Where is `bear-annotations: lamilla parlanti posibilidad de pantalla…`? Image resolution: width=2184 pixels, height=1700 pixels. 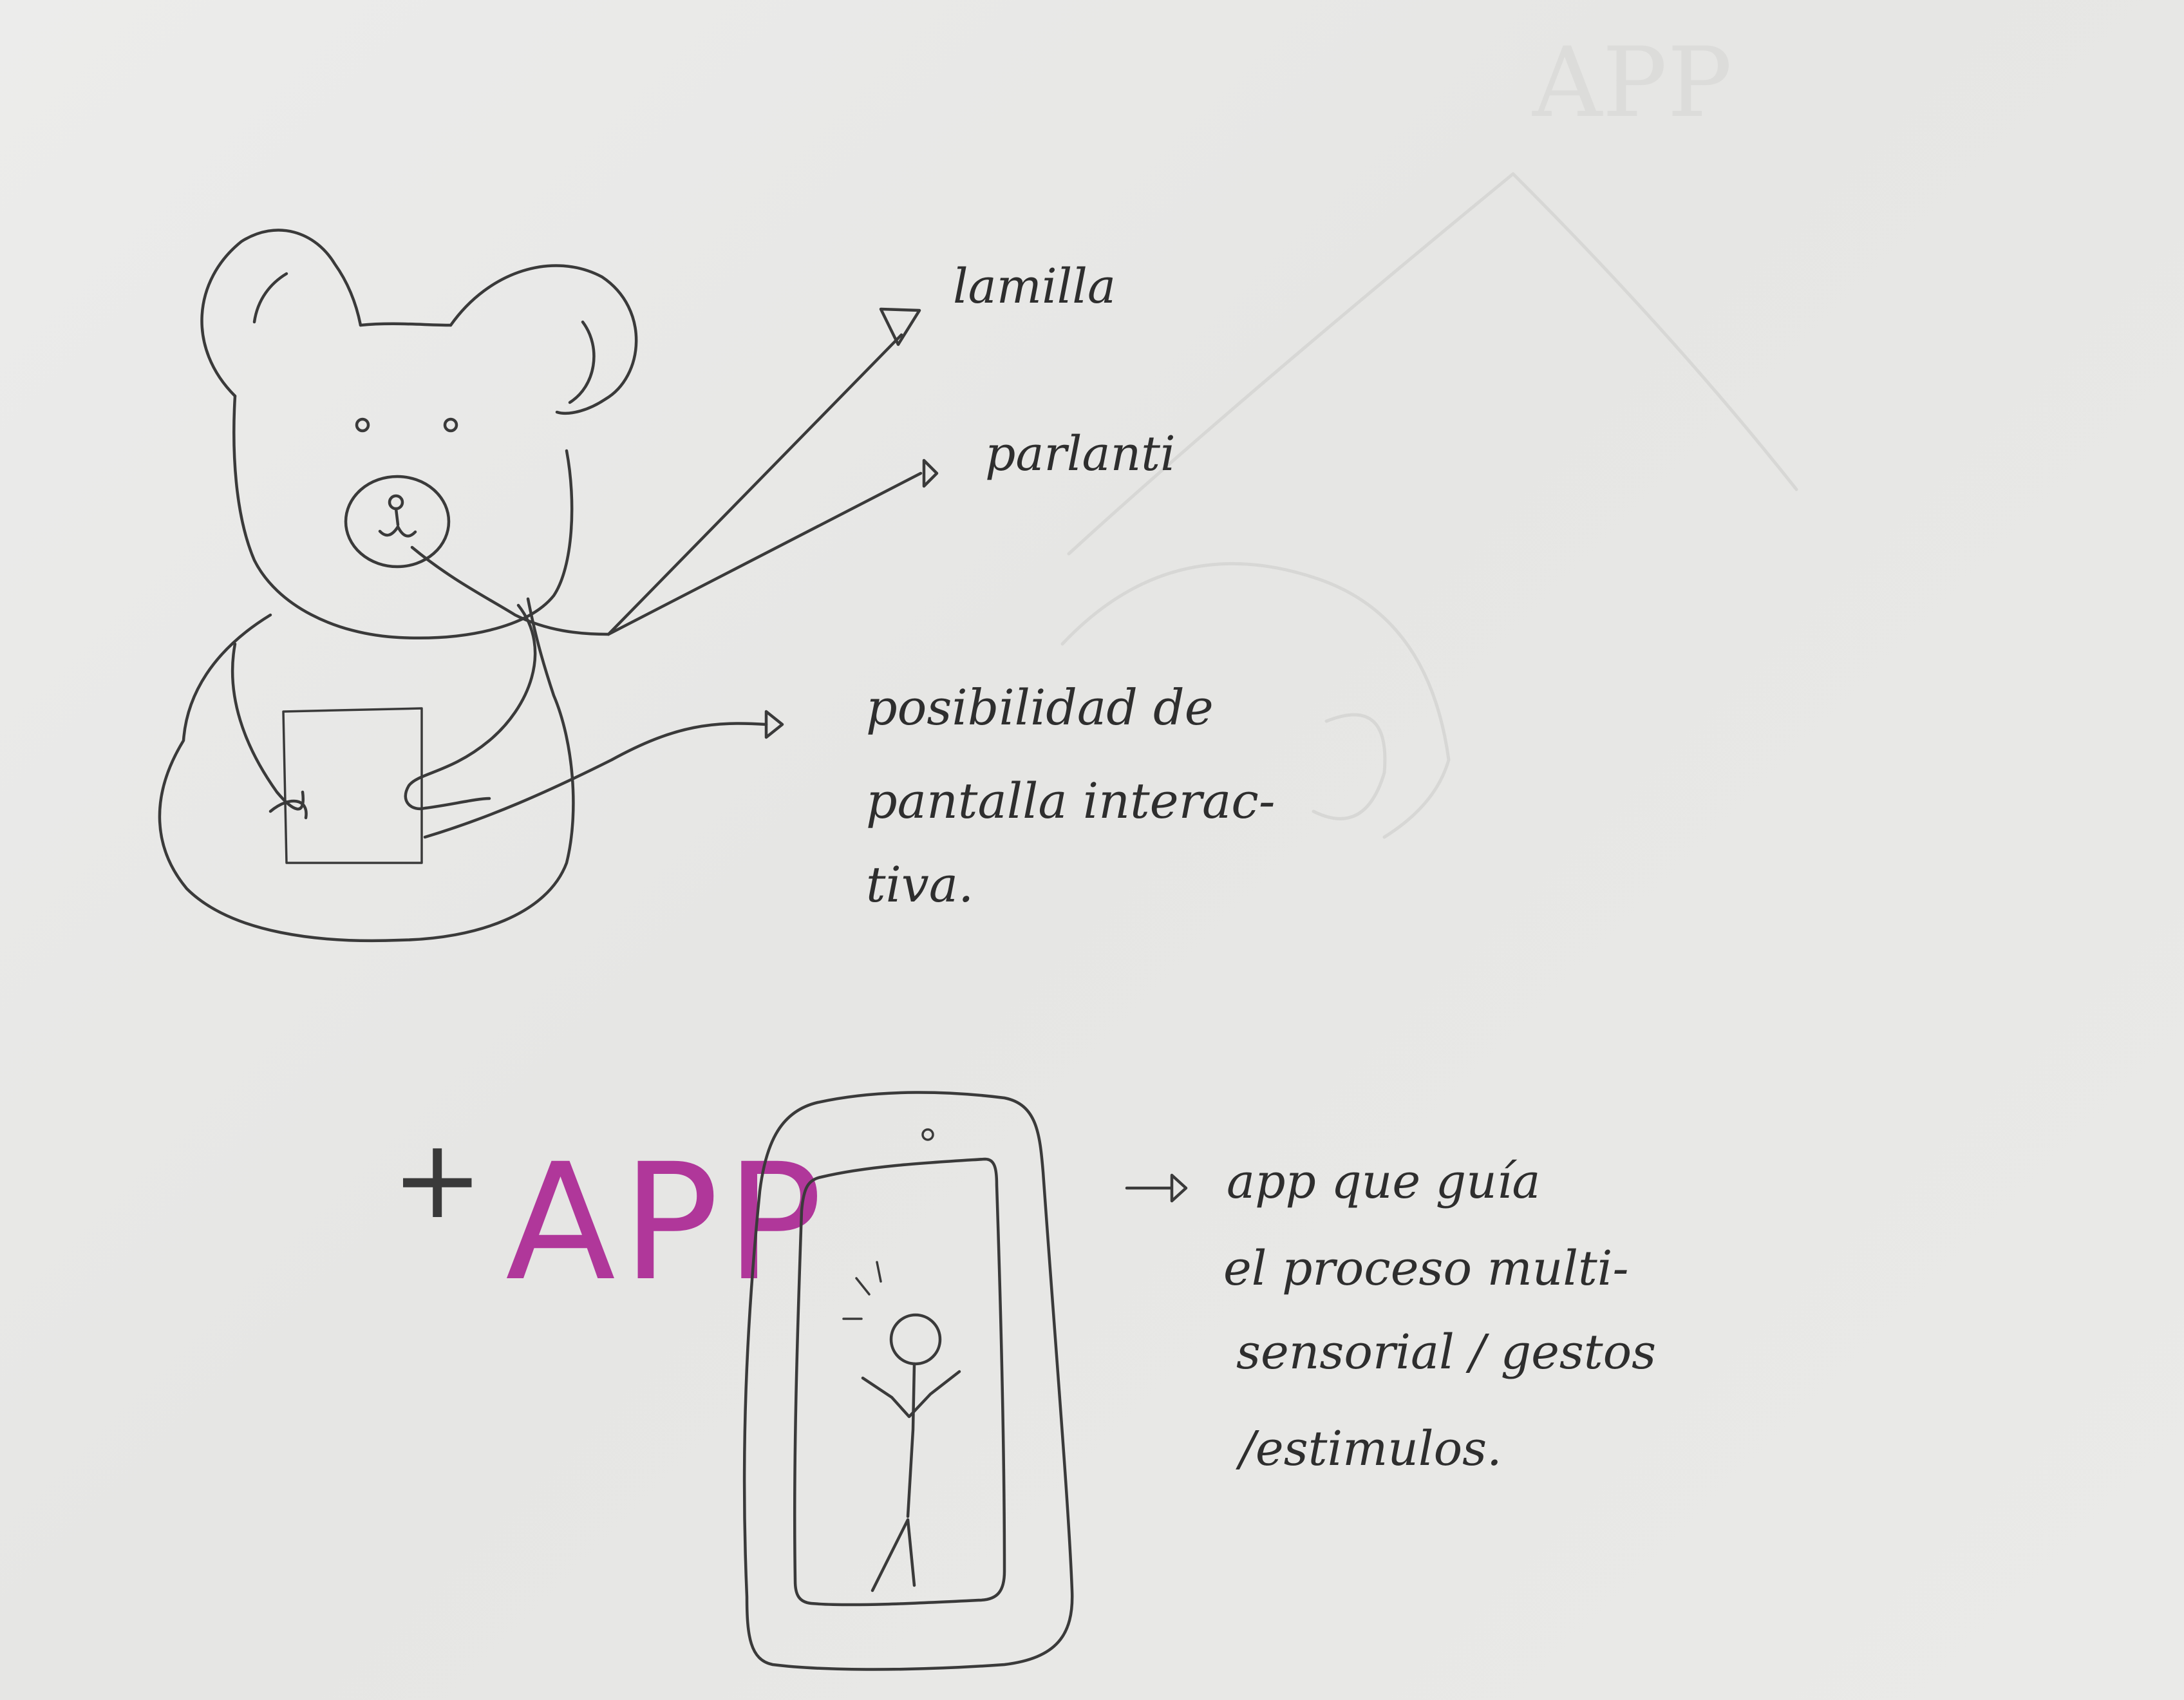
bear-annotations: lamilla parlanti posibilidad de pantalla… is located at coordinates (1071, 586).